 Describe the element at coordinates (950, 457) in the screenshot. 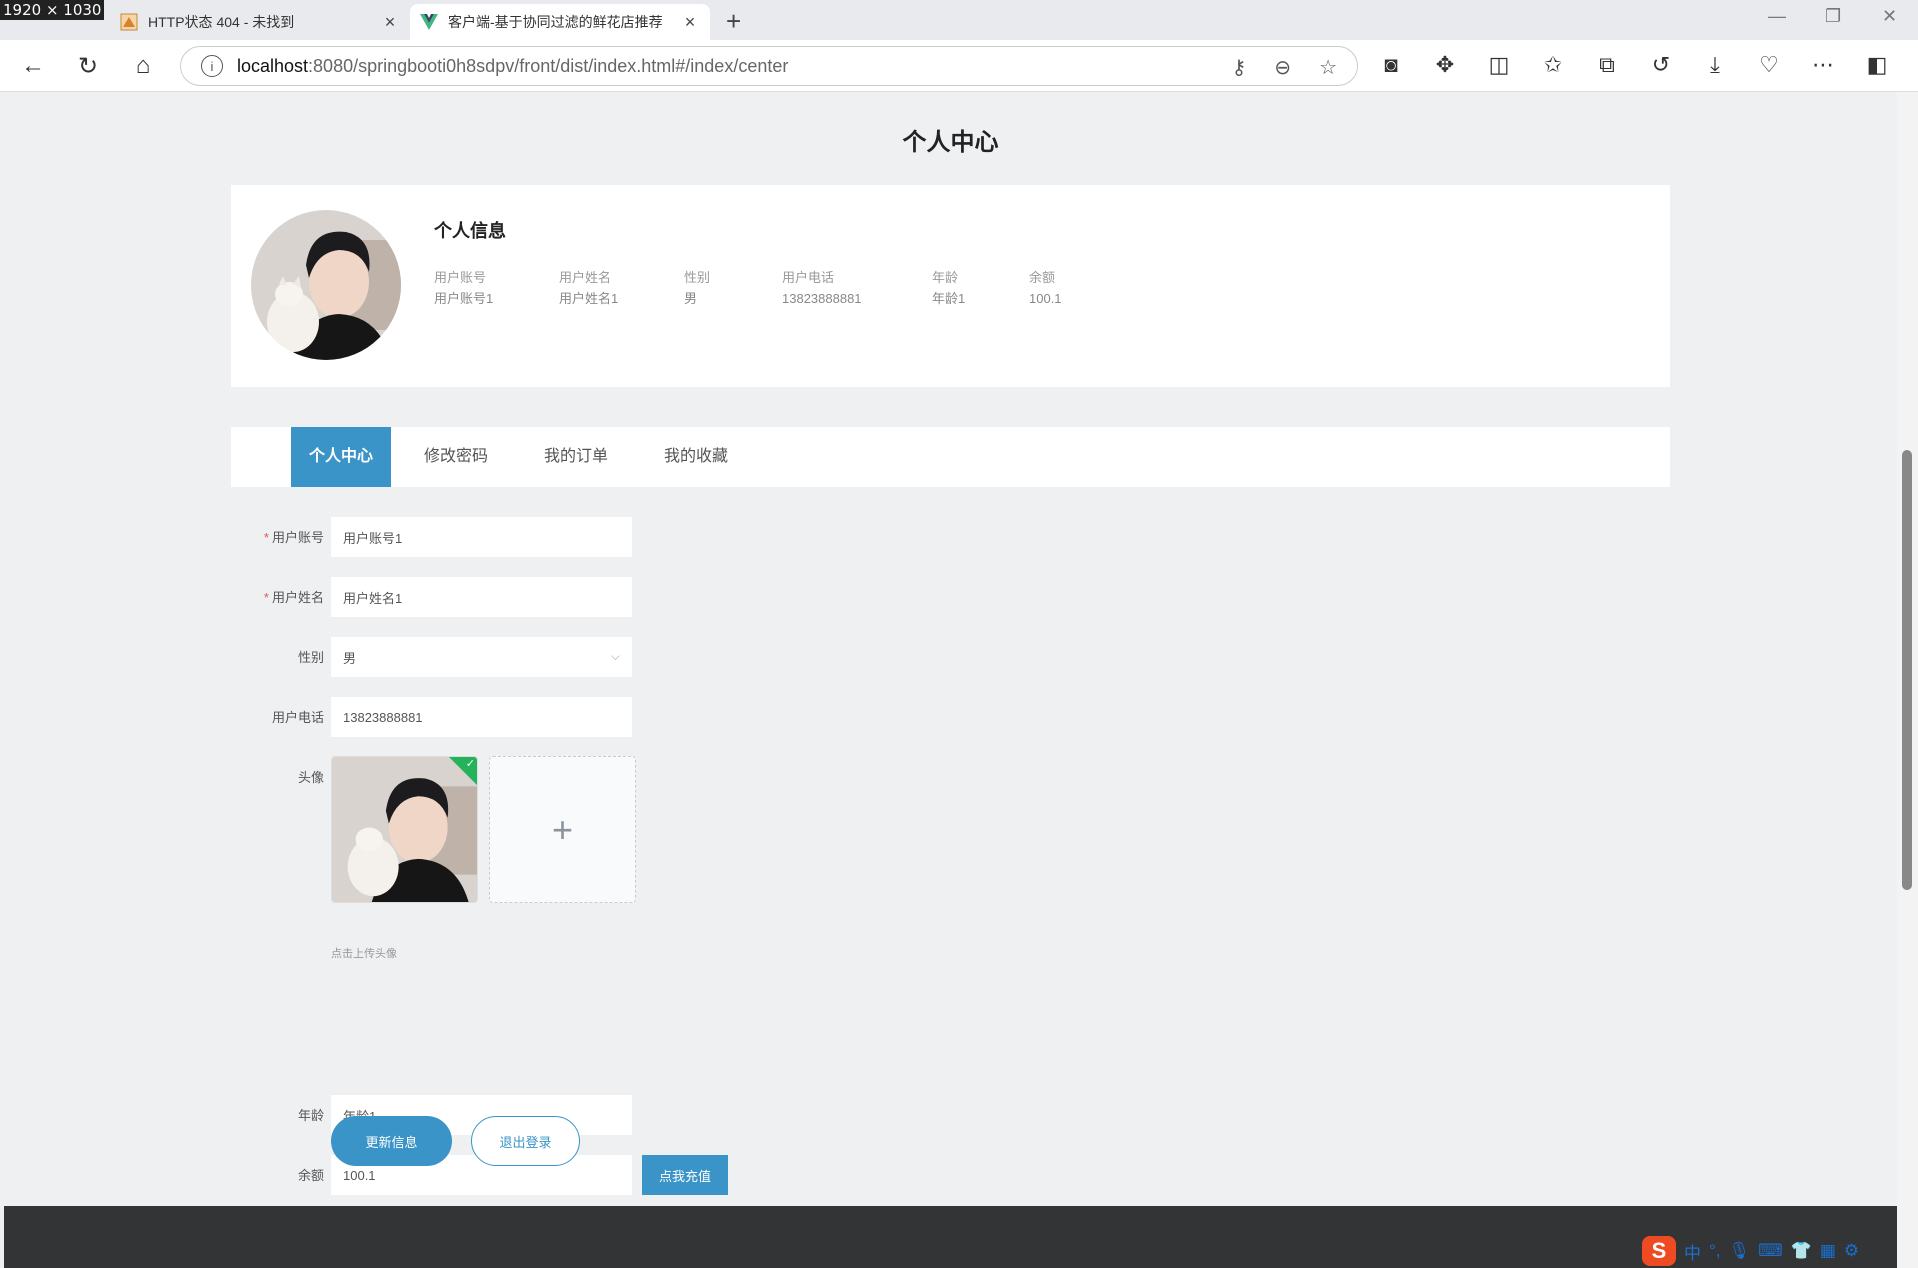

I see `center-tabs: 个人中心 修改密码 我的订单 我的收藏` at that location.